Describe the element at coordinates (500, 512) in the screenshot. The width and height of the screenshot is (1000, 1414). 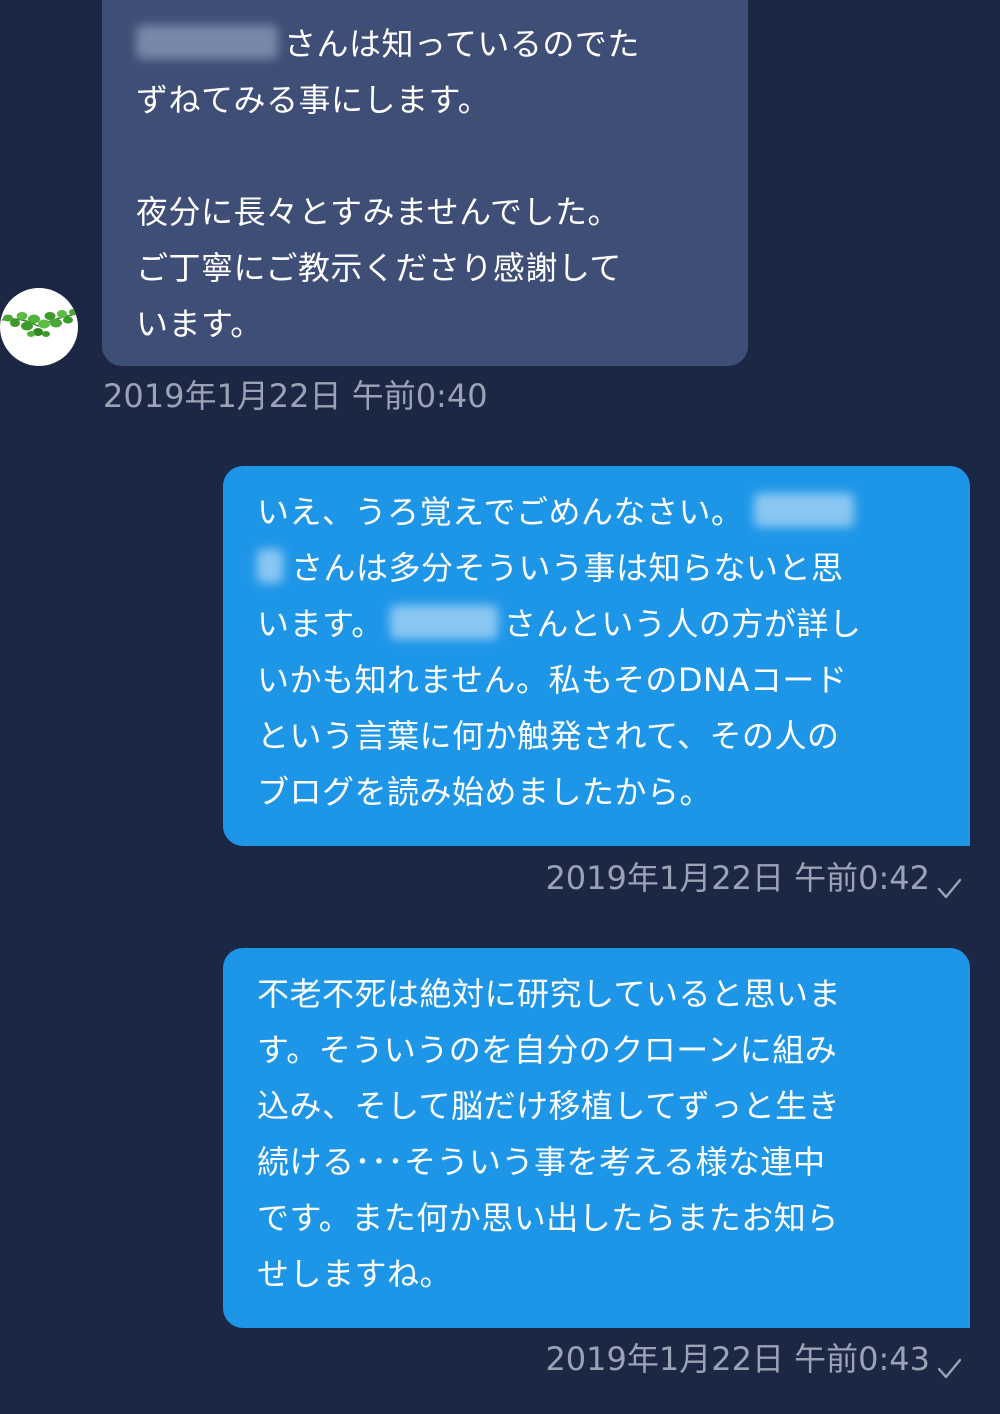
I see `message-text: いえ、うろ覚えでごめんなさい。` at that location.